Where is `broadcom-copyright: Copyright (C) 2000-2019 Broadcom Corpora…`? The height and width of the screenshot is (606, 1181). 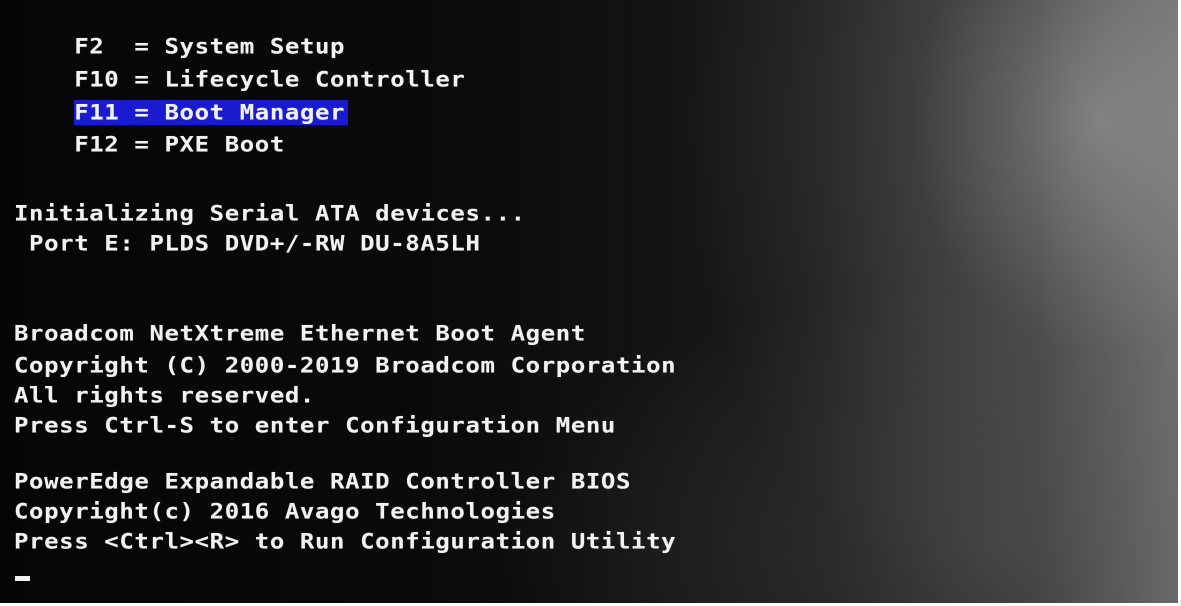 broadcom-copyright: Copyright (C) 2000-2019 Broadcom Corpora… is located at coordinates (345, 365).